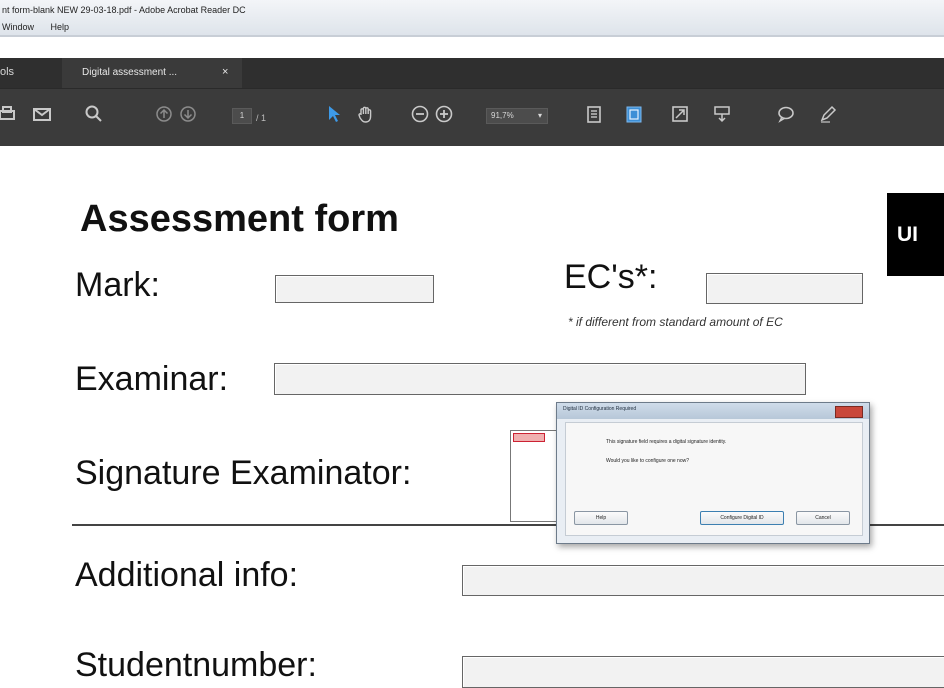 The width and height of the screenshot is (944, 688). Describe the element at coordinates (502, 115) in the screenshot. I see `zoom-value: 91,7%` at that location.